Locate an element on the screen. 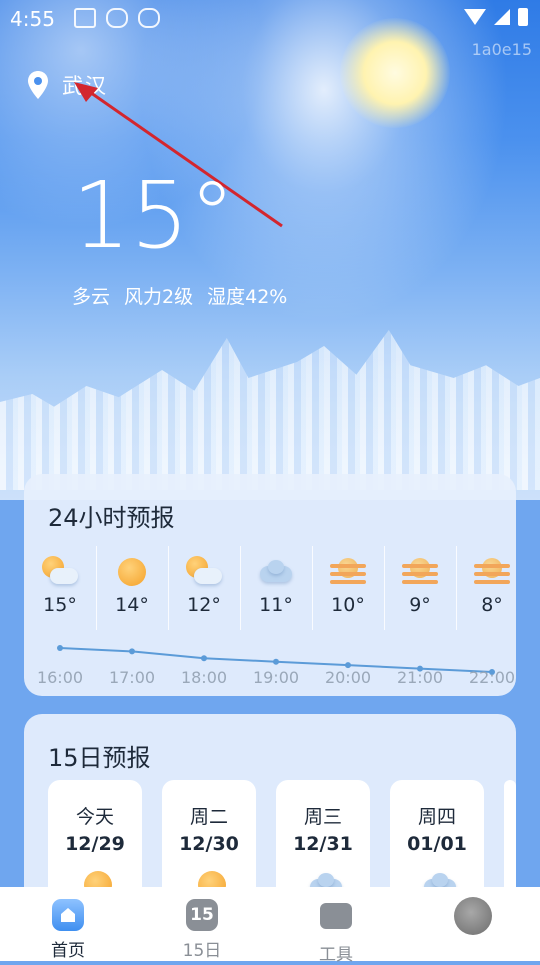  hourly-temp: 8° is located at coordinates (492, 605).